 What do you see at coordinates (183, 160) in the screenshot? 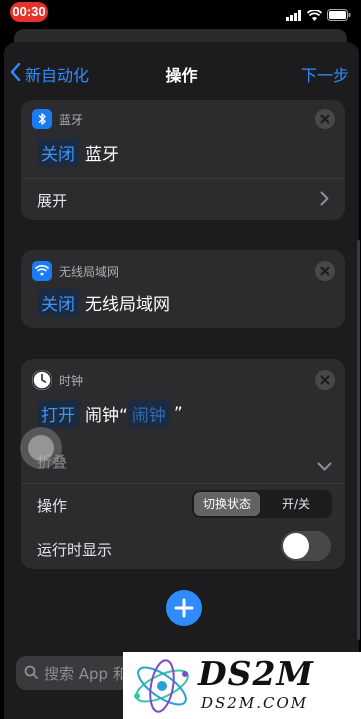
I see `bluetooth-action-card: 蓝牙 关闭 蓝牙 展开` at bounding box center [183, 160].